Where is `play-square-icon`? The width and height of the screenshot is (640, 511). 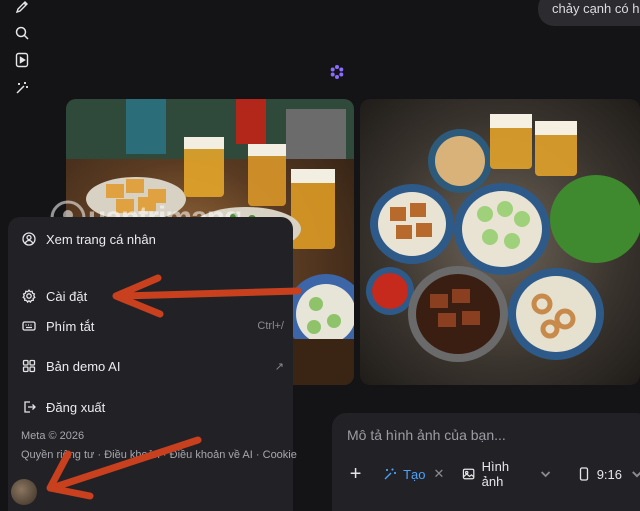
play-square-icon is located at coordinates (22, 60).